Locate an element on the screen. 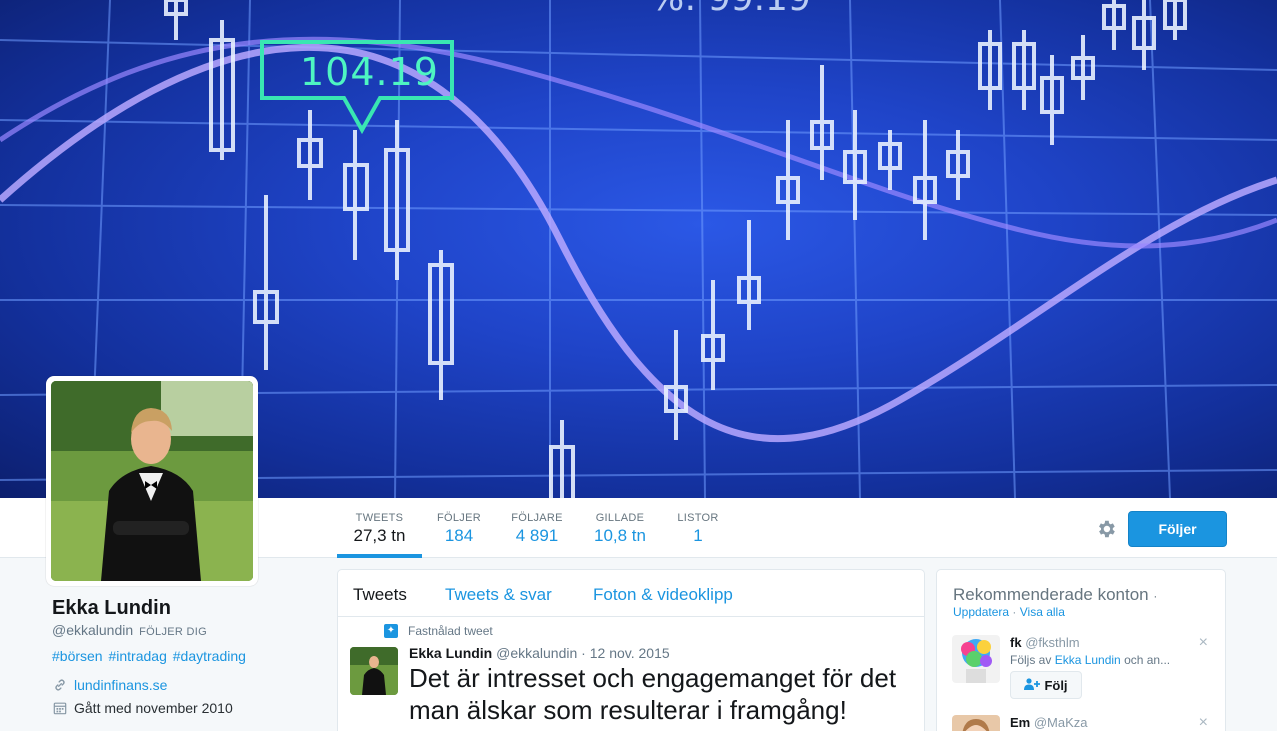  stat-label: GILLADE is located at coordinates (620, 518).